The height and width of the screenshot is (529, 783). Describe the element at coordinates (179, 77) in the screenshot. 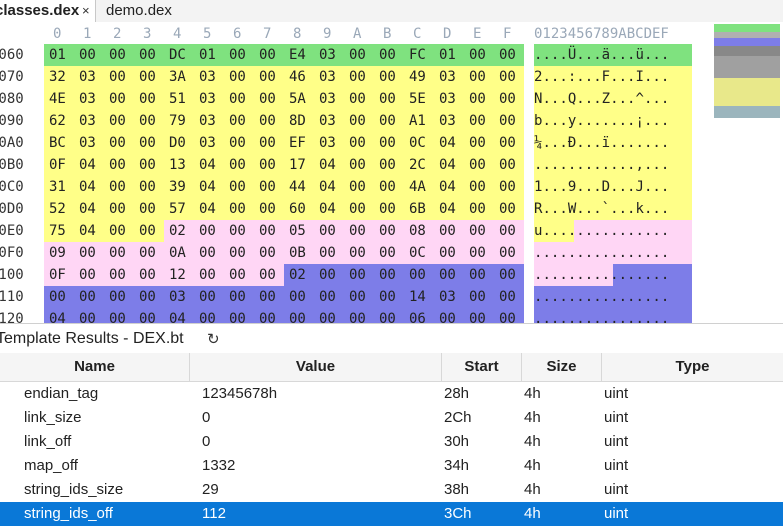

I see `hex-byte: 3A` at that location.